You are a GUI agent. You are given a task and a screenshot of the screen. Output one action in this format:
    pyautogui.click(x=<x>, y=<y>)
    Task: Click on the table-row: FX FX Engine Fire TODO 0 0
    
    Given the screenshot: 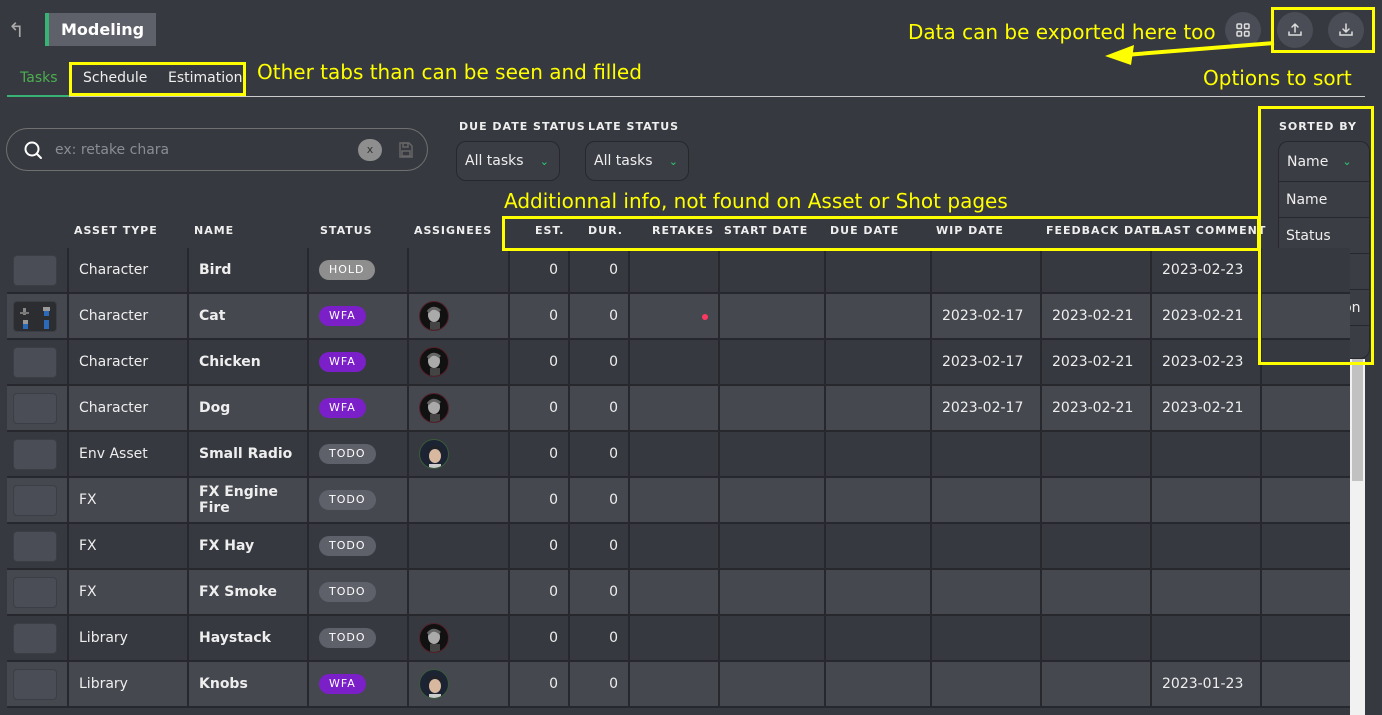 What is the action you would take?
    pyautogui.click(x=678, y=501)
    